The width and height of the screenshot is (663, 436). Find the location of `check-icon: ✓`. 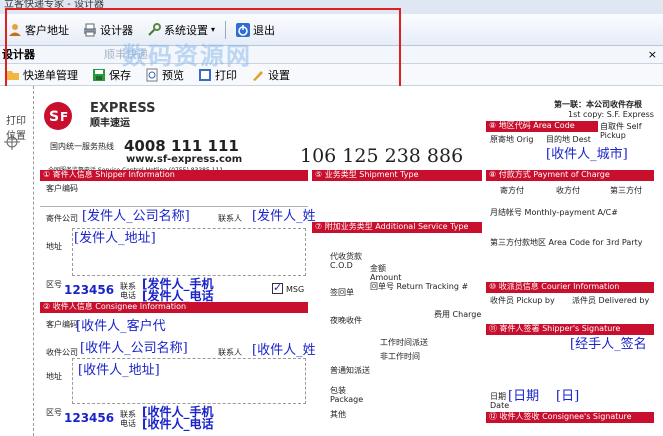

check-icon: ✓ is located at coordinates (278, 287).